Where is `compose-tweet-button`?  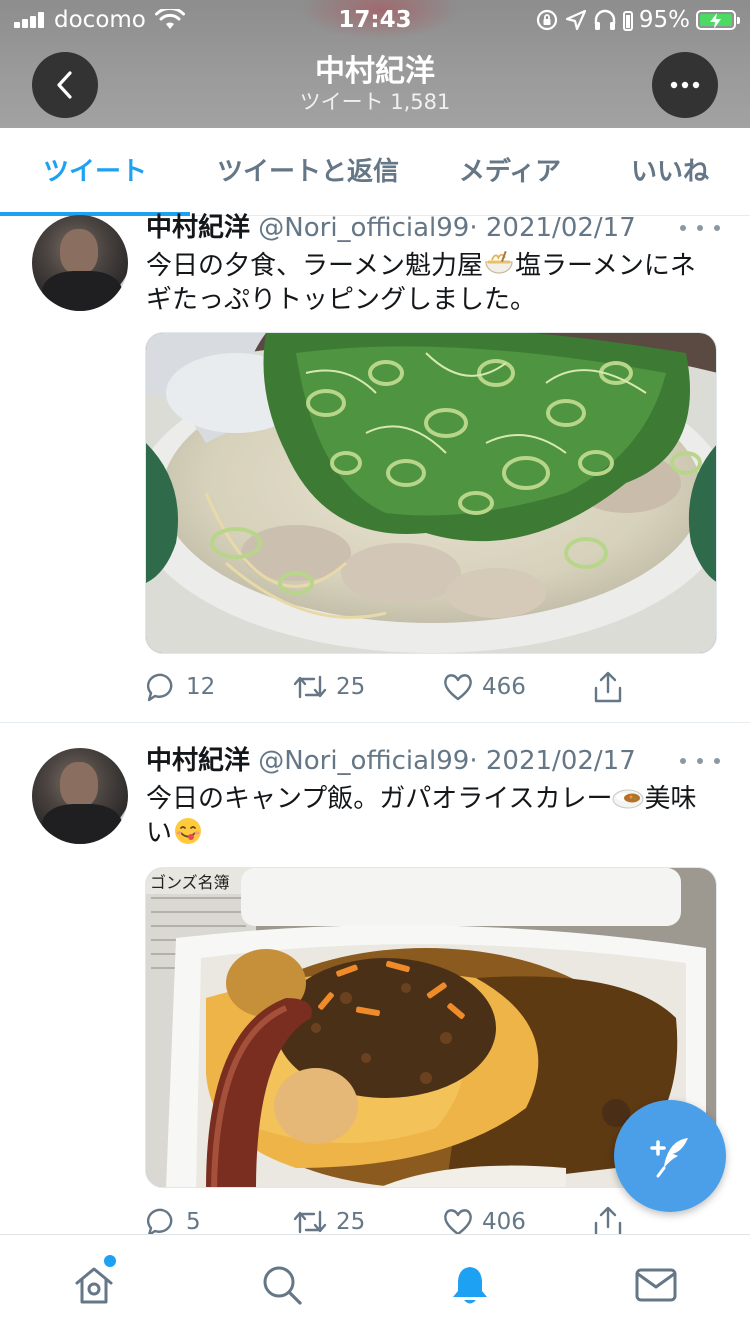 compose-tweet-button is located at coordinates (670, 1156).